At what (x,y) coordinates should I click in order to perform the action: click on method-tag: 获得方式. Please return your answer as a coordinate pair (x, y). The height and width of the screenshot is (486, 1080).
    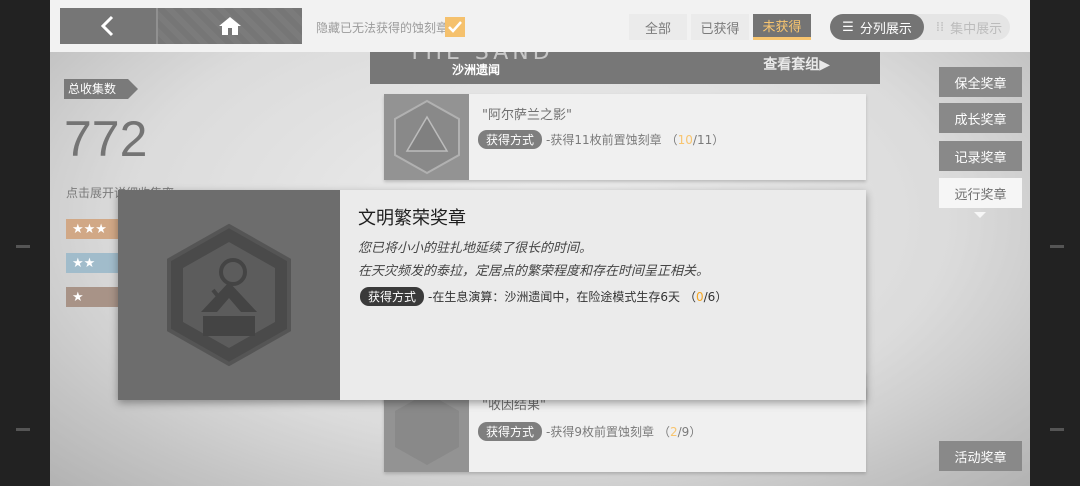
    Looking at the image, I should click on (392, 296).